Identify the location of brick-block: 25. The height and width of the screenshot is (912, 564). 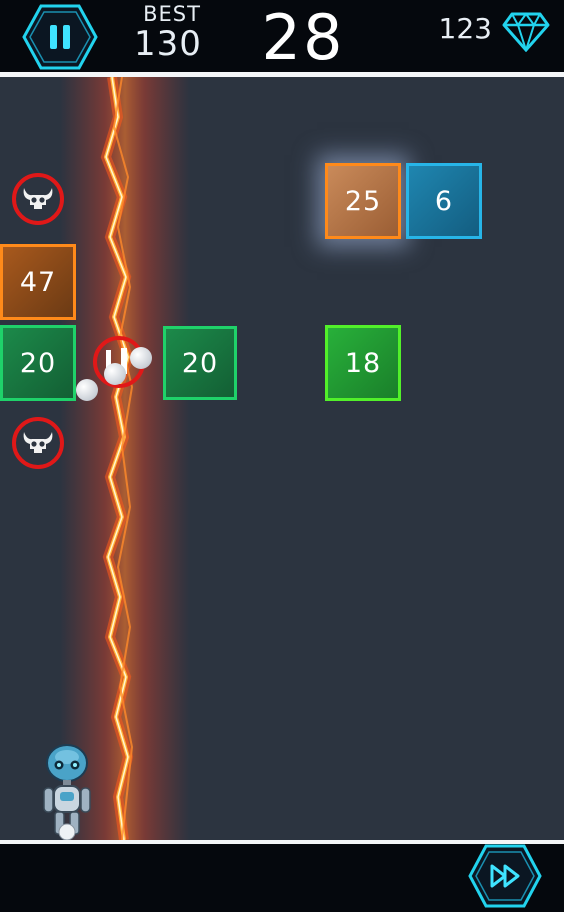
(363, 201).